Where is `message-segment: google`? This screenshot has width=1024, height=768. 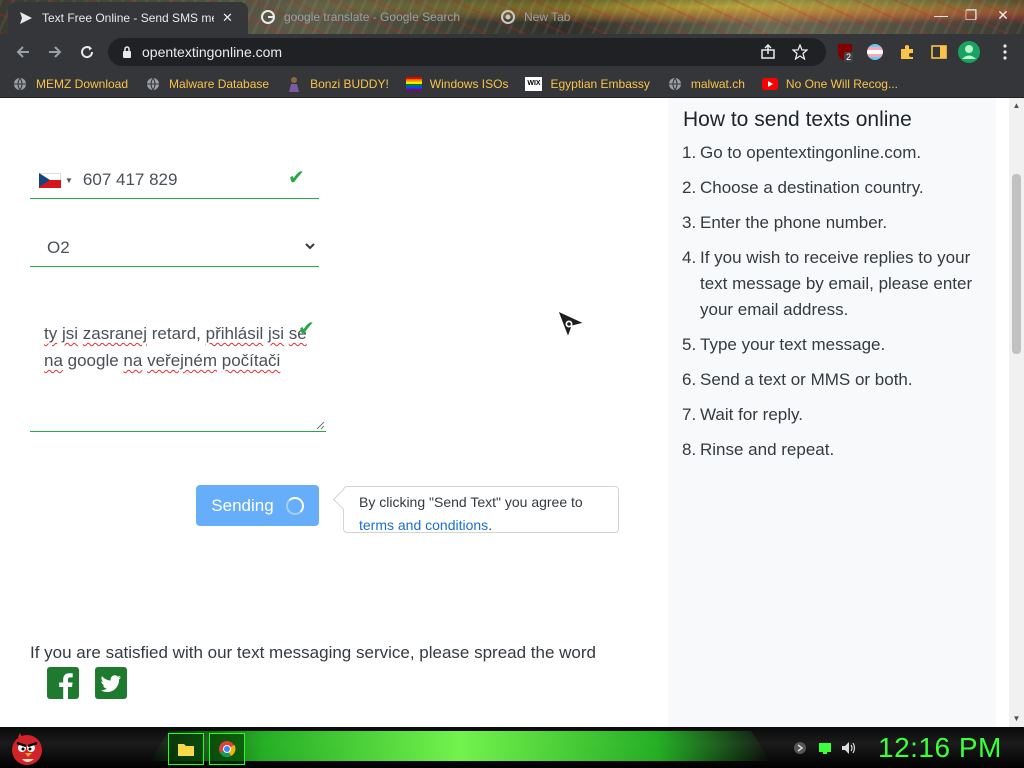
message-segment: google is located at coordinates (93, 360).